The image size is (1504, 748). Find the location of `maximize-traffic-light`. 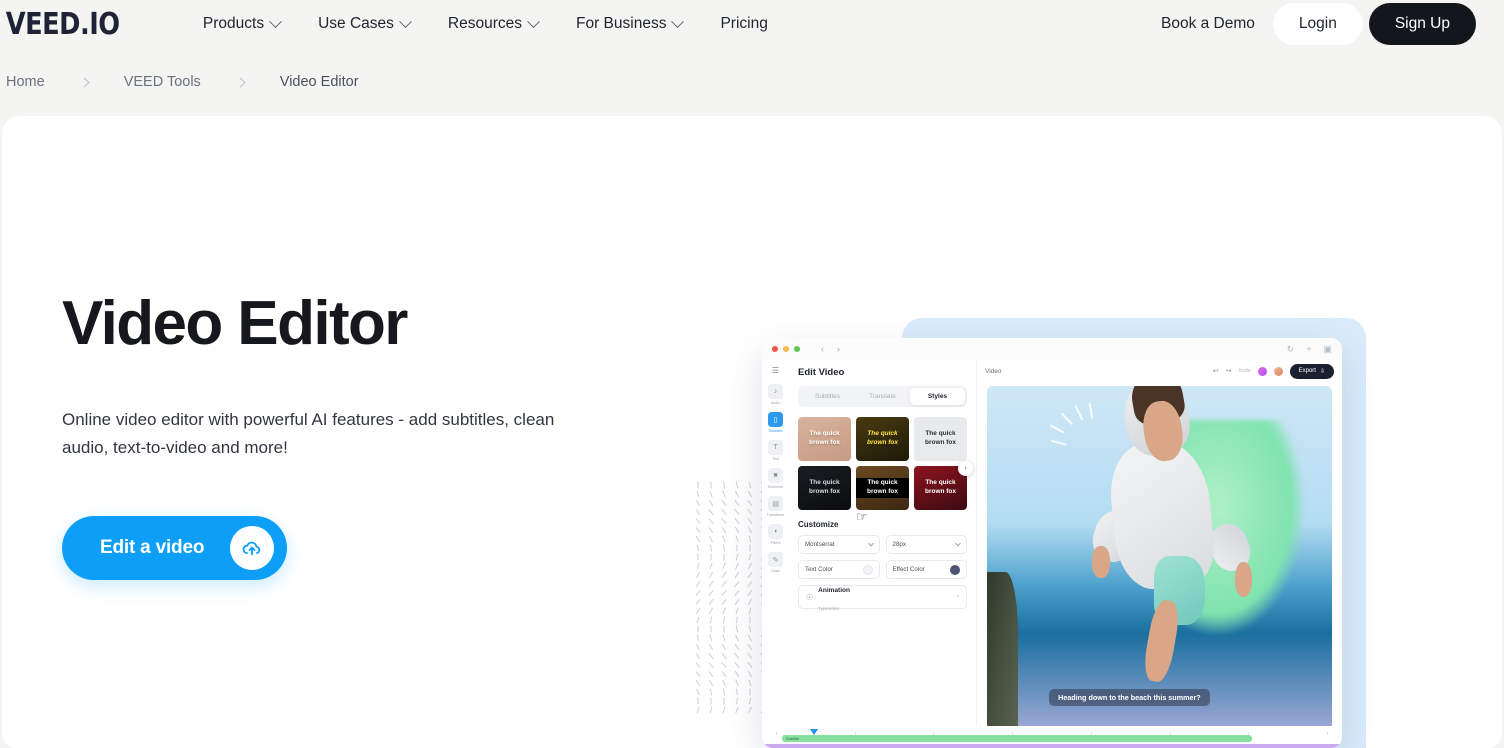

maximize-traffic-light is located at coordinates (797, 349).